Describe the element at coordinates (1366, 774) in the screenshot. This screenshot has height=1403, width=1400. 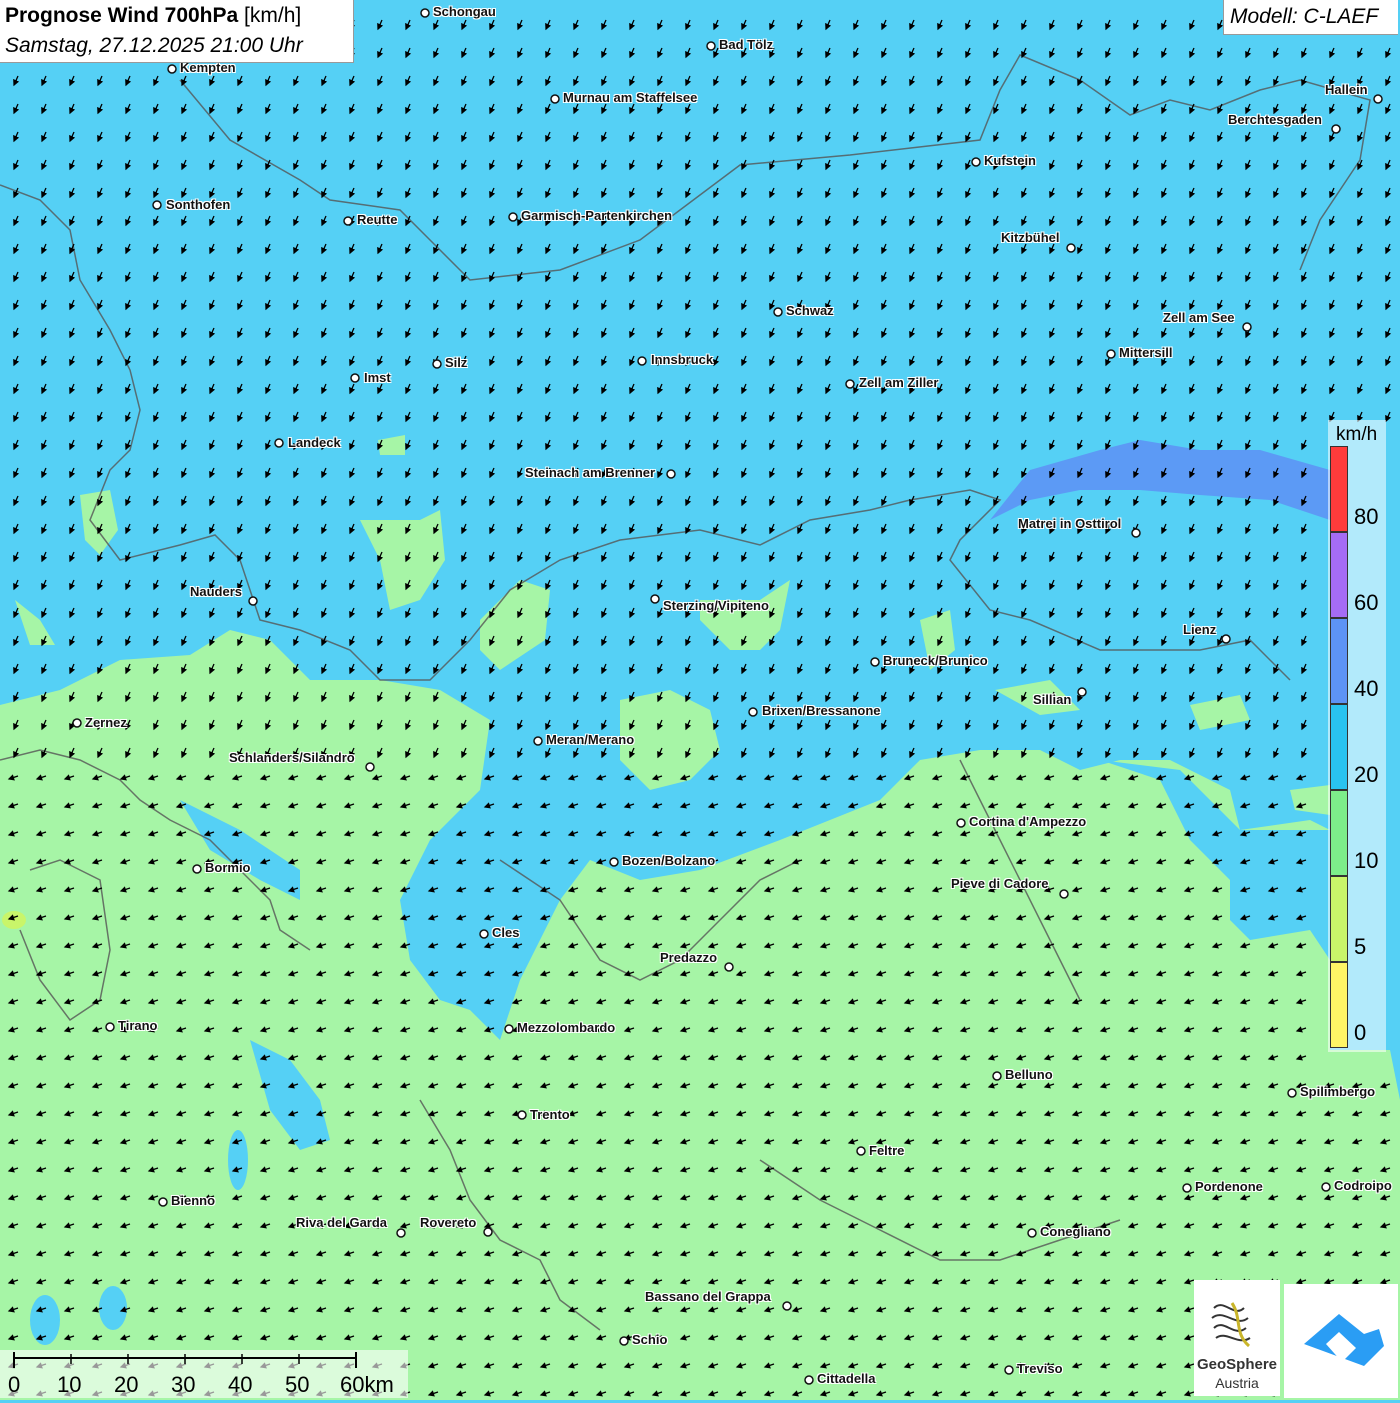
I see `legend-tick-label: 20` at that location.